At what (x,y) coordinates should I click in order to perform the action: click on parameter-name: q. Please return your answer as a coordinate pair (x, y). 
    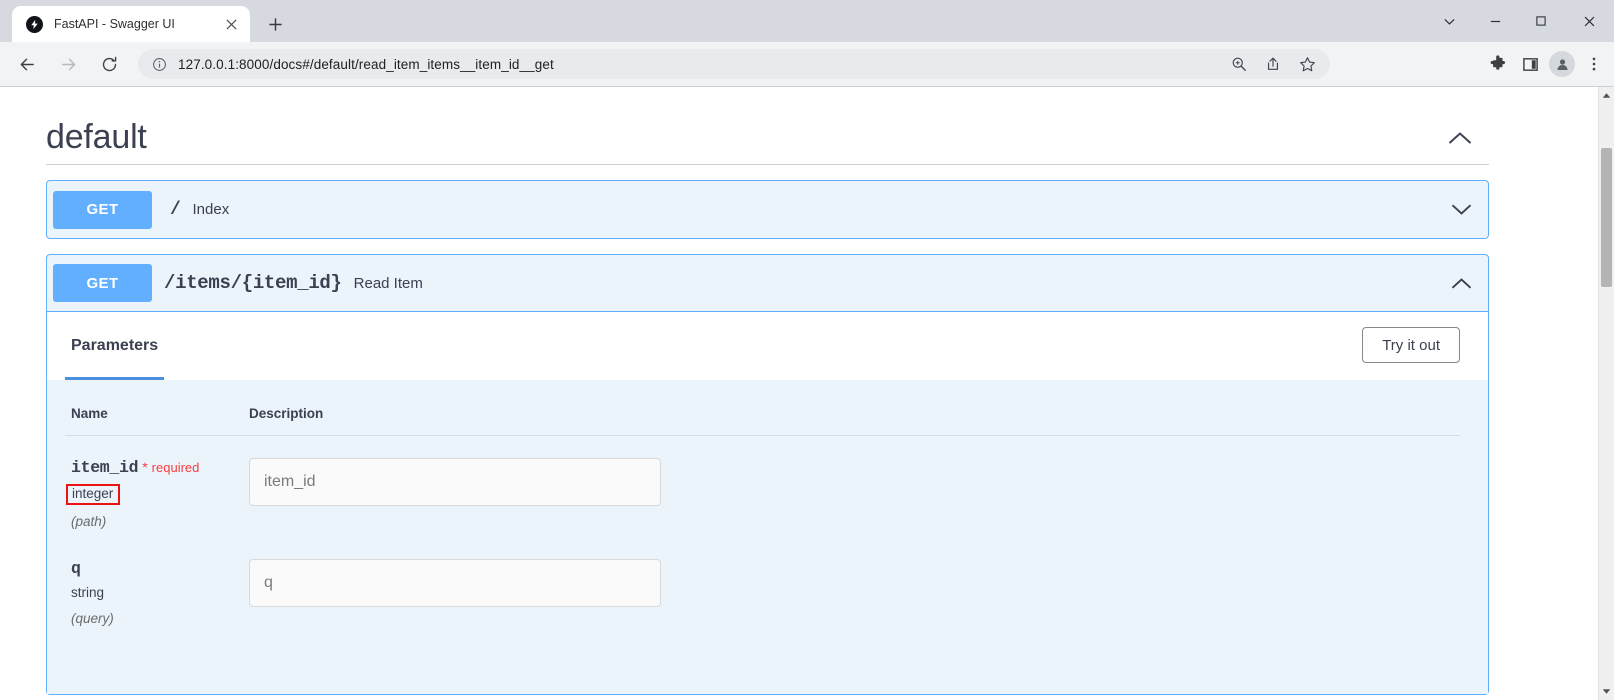
    Looking at the image, I should click on (76, 569).